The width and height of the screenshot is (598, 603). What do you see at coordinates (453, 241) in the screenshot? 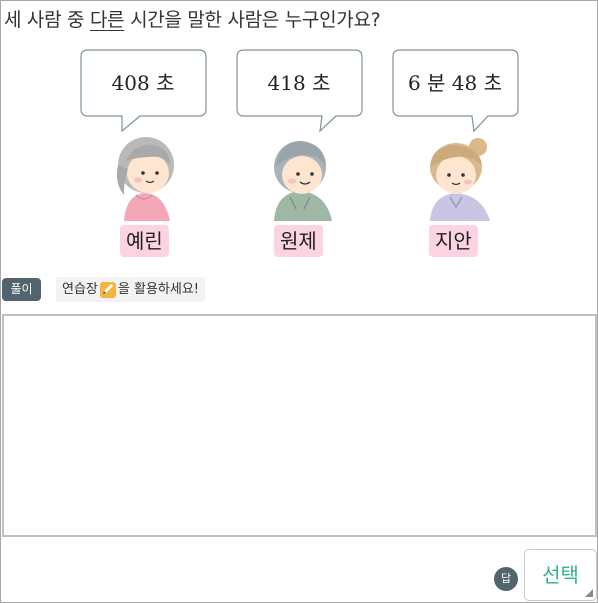
I see `name-tag-jian: 지안` at bounding box center [453, 241].